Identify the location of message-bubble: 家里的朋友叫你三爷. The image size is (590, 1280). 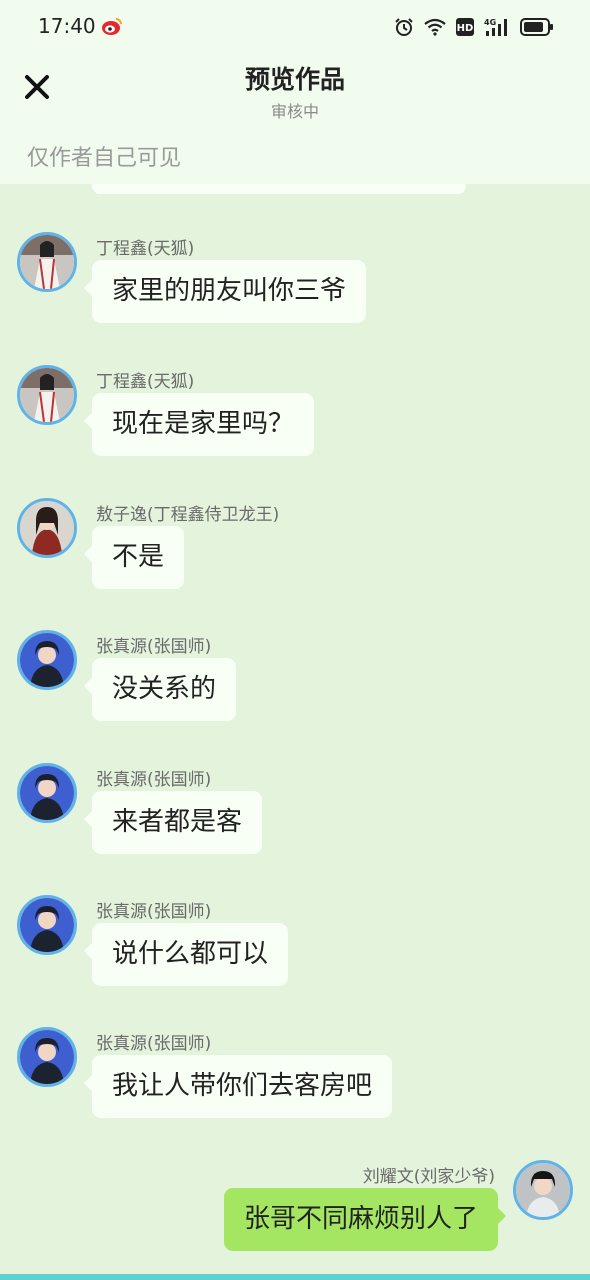
(225, 291).